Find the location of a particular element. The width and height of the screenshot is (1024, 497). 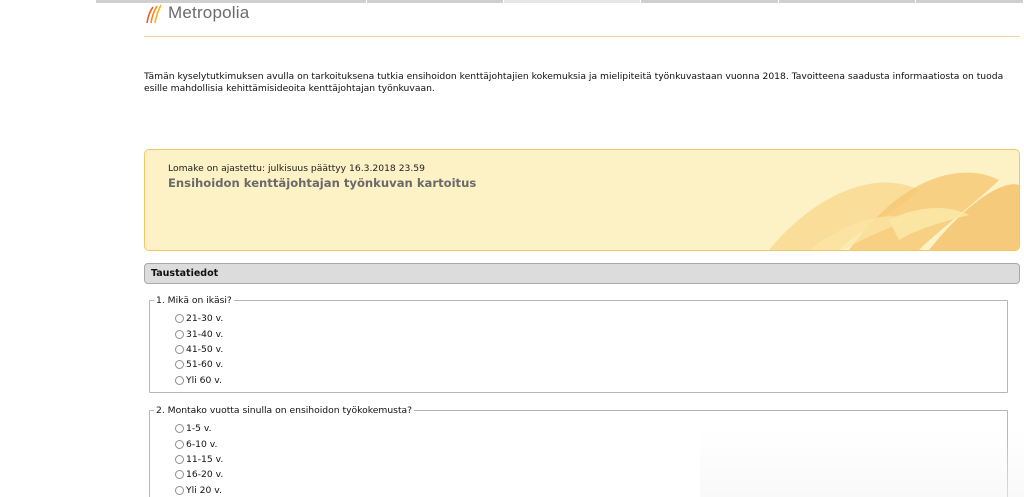

radio-option: Yli 20 v. is located at coordinates (199, 490).